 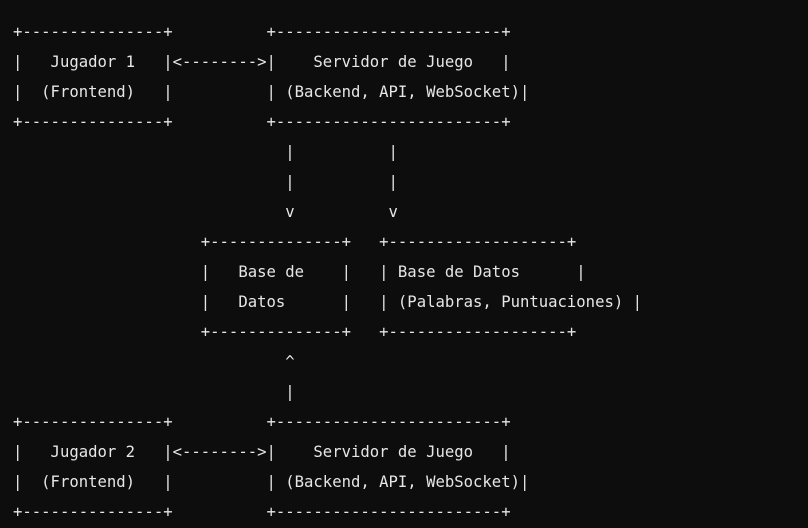 I want to click on diagram-line: | Base de | | Base de Datos |, so click(x=299, y=272).